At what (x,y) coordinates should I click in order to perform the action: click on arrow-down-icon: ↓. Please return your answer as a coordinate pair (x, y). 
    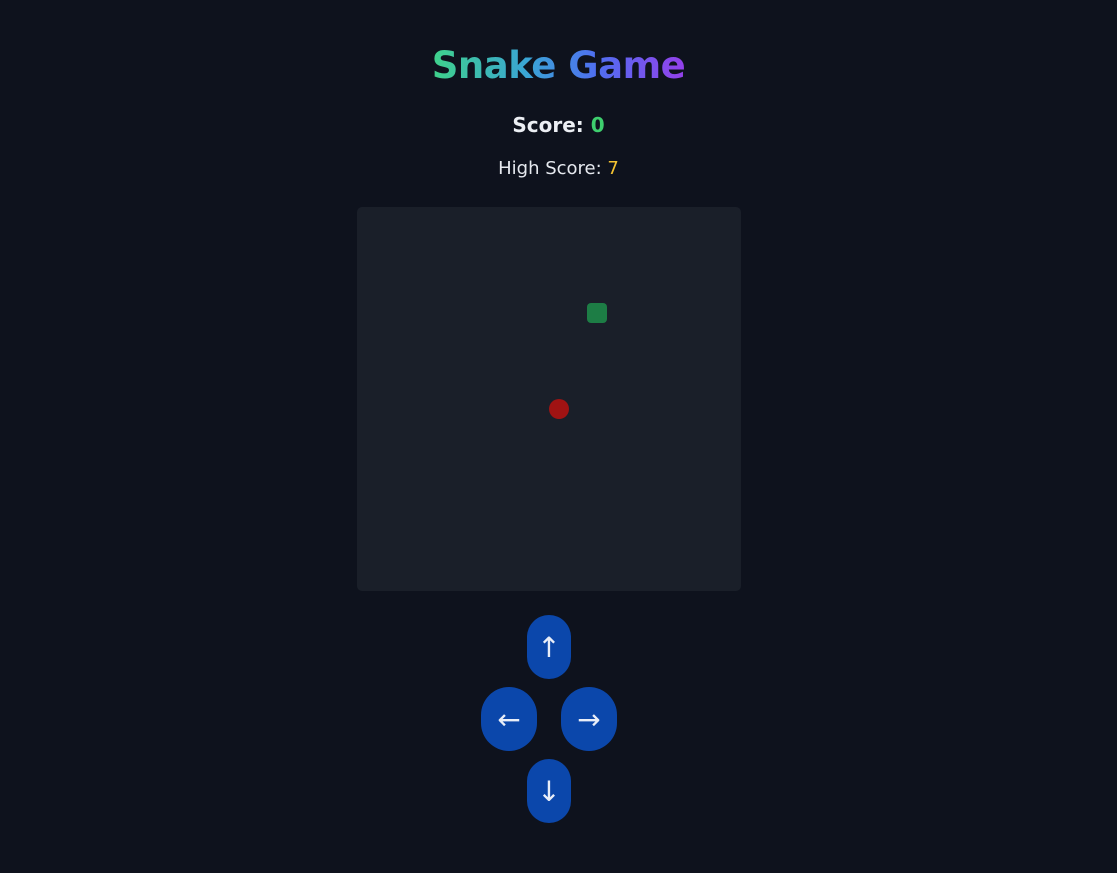
    Looking at the image, I should click on (549, 791).